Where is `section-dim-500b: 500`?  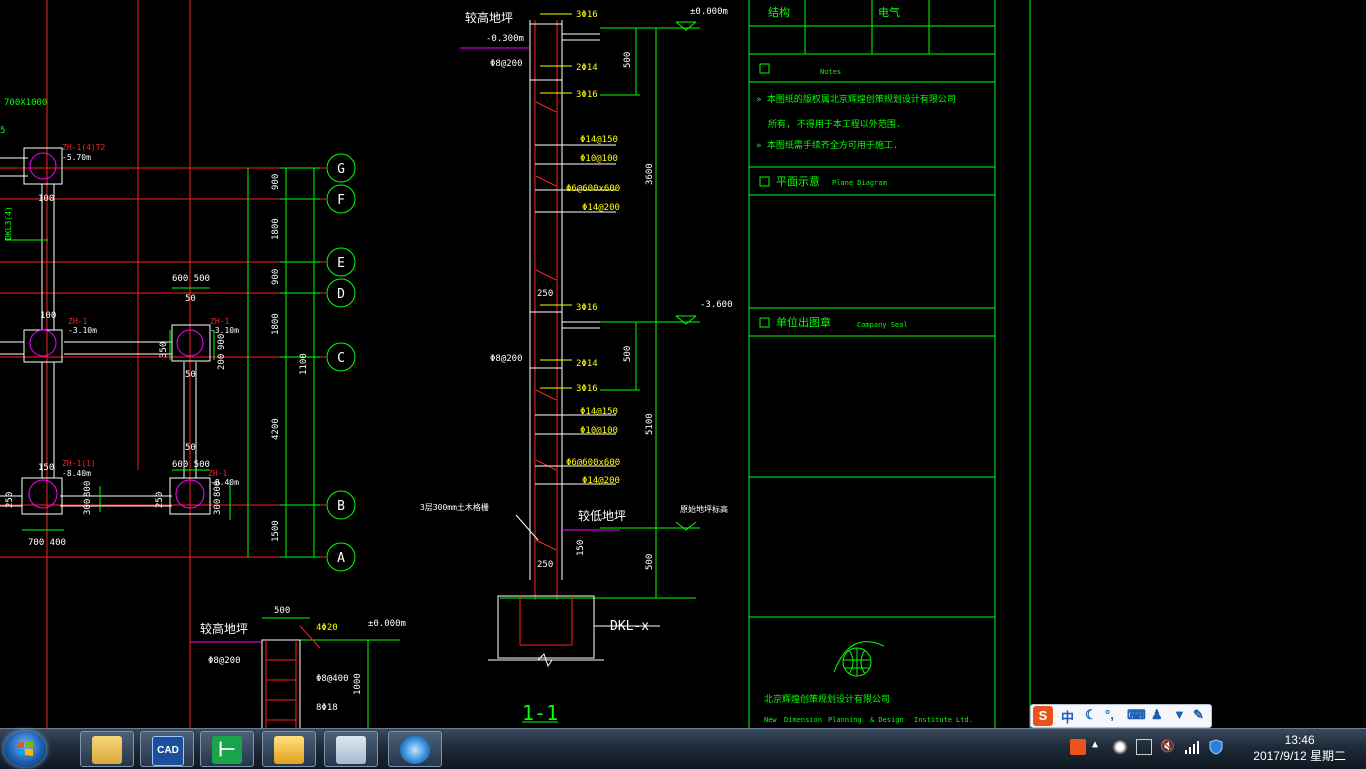 section-dim-500b: 500 is located at coordinates (628, 354).